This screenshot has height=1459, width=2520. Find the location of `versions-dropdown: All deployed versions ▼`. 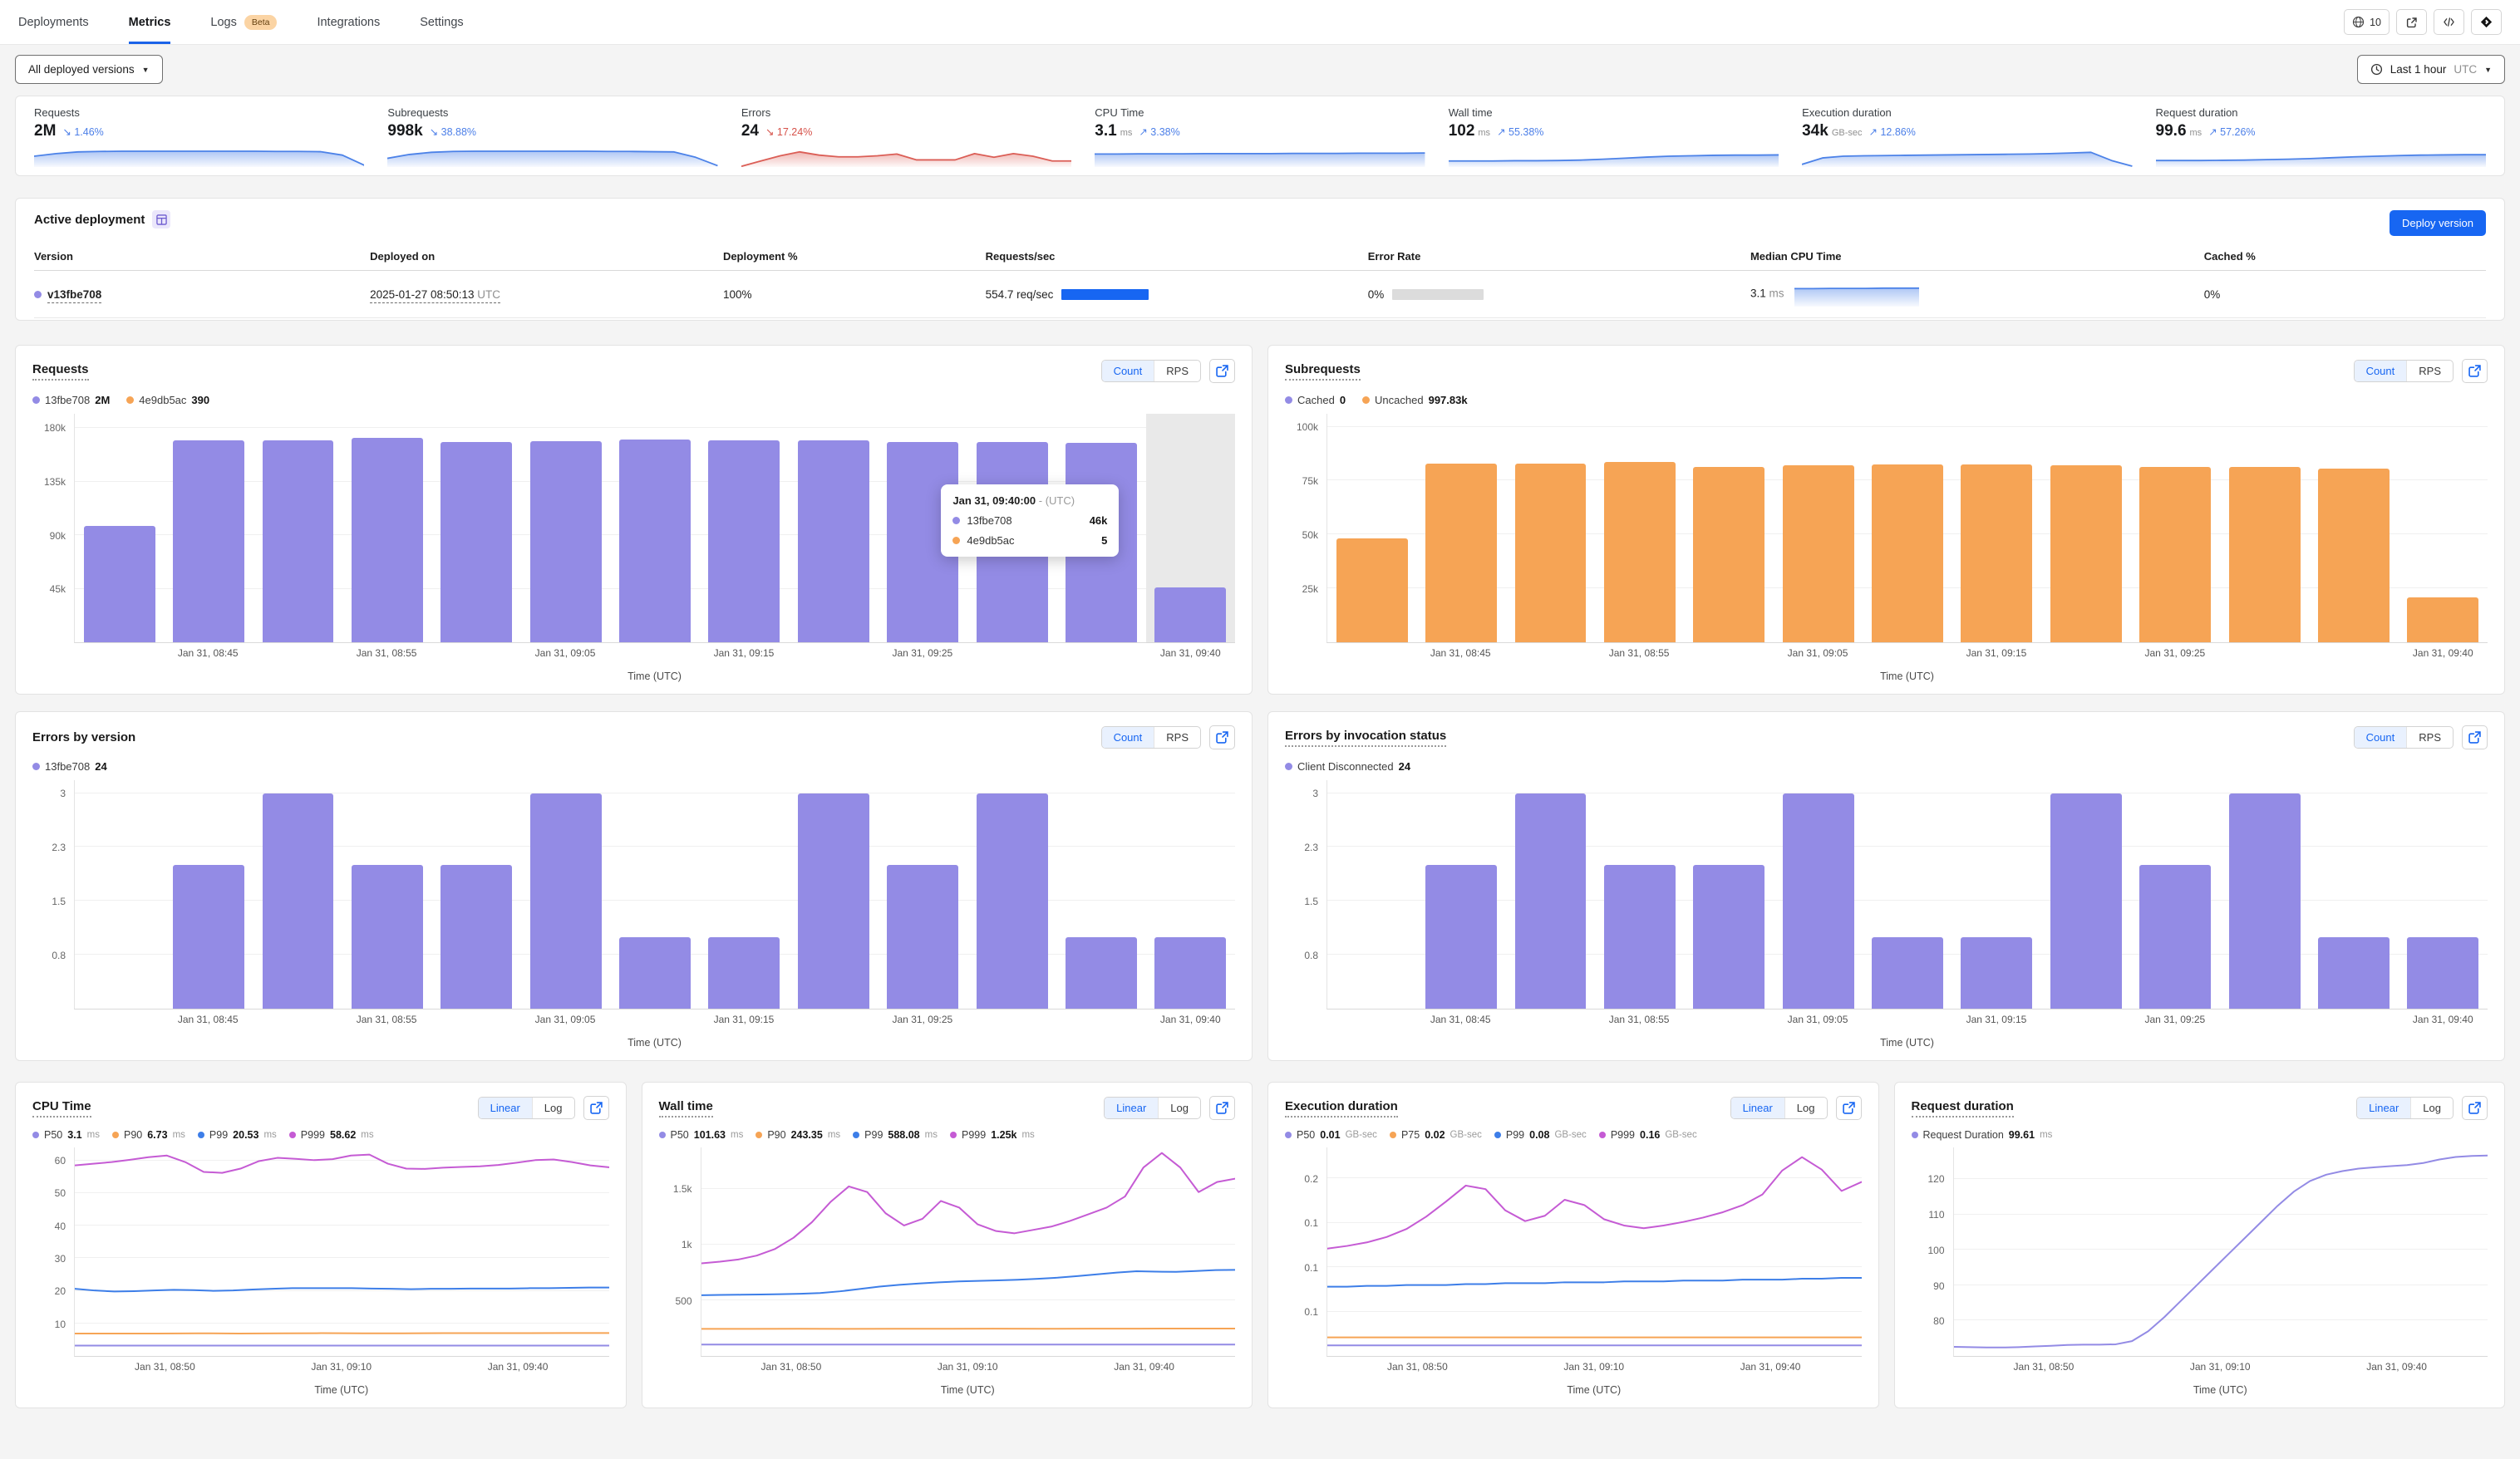

versions-dropdown: All deployed versions ▼ is located at coordinates (89, 69).